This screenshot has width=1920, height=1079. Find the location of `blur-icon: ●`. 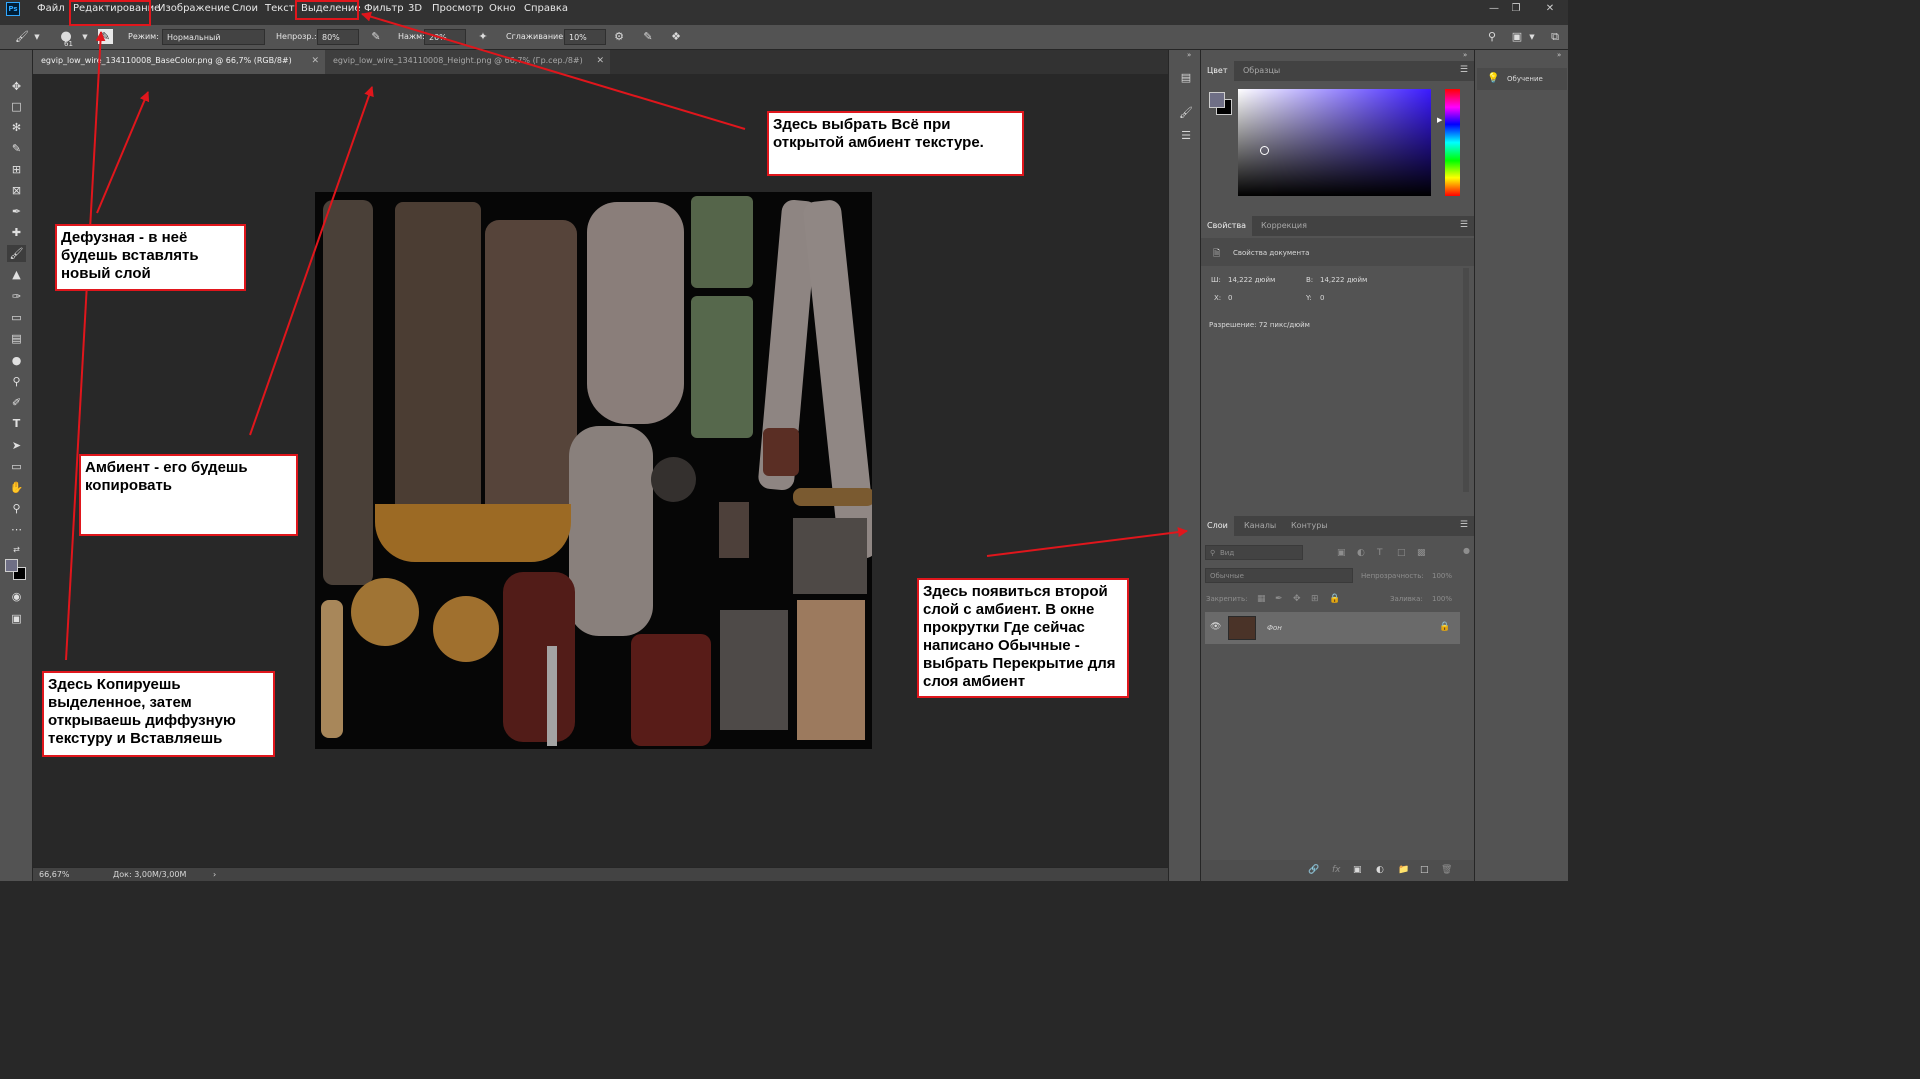

blur-icon: ● is located at coordinates (16, 360).